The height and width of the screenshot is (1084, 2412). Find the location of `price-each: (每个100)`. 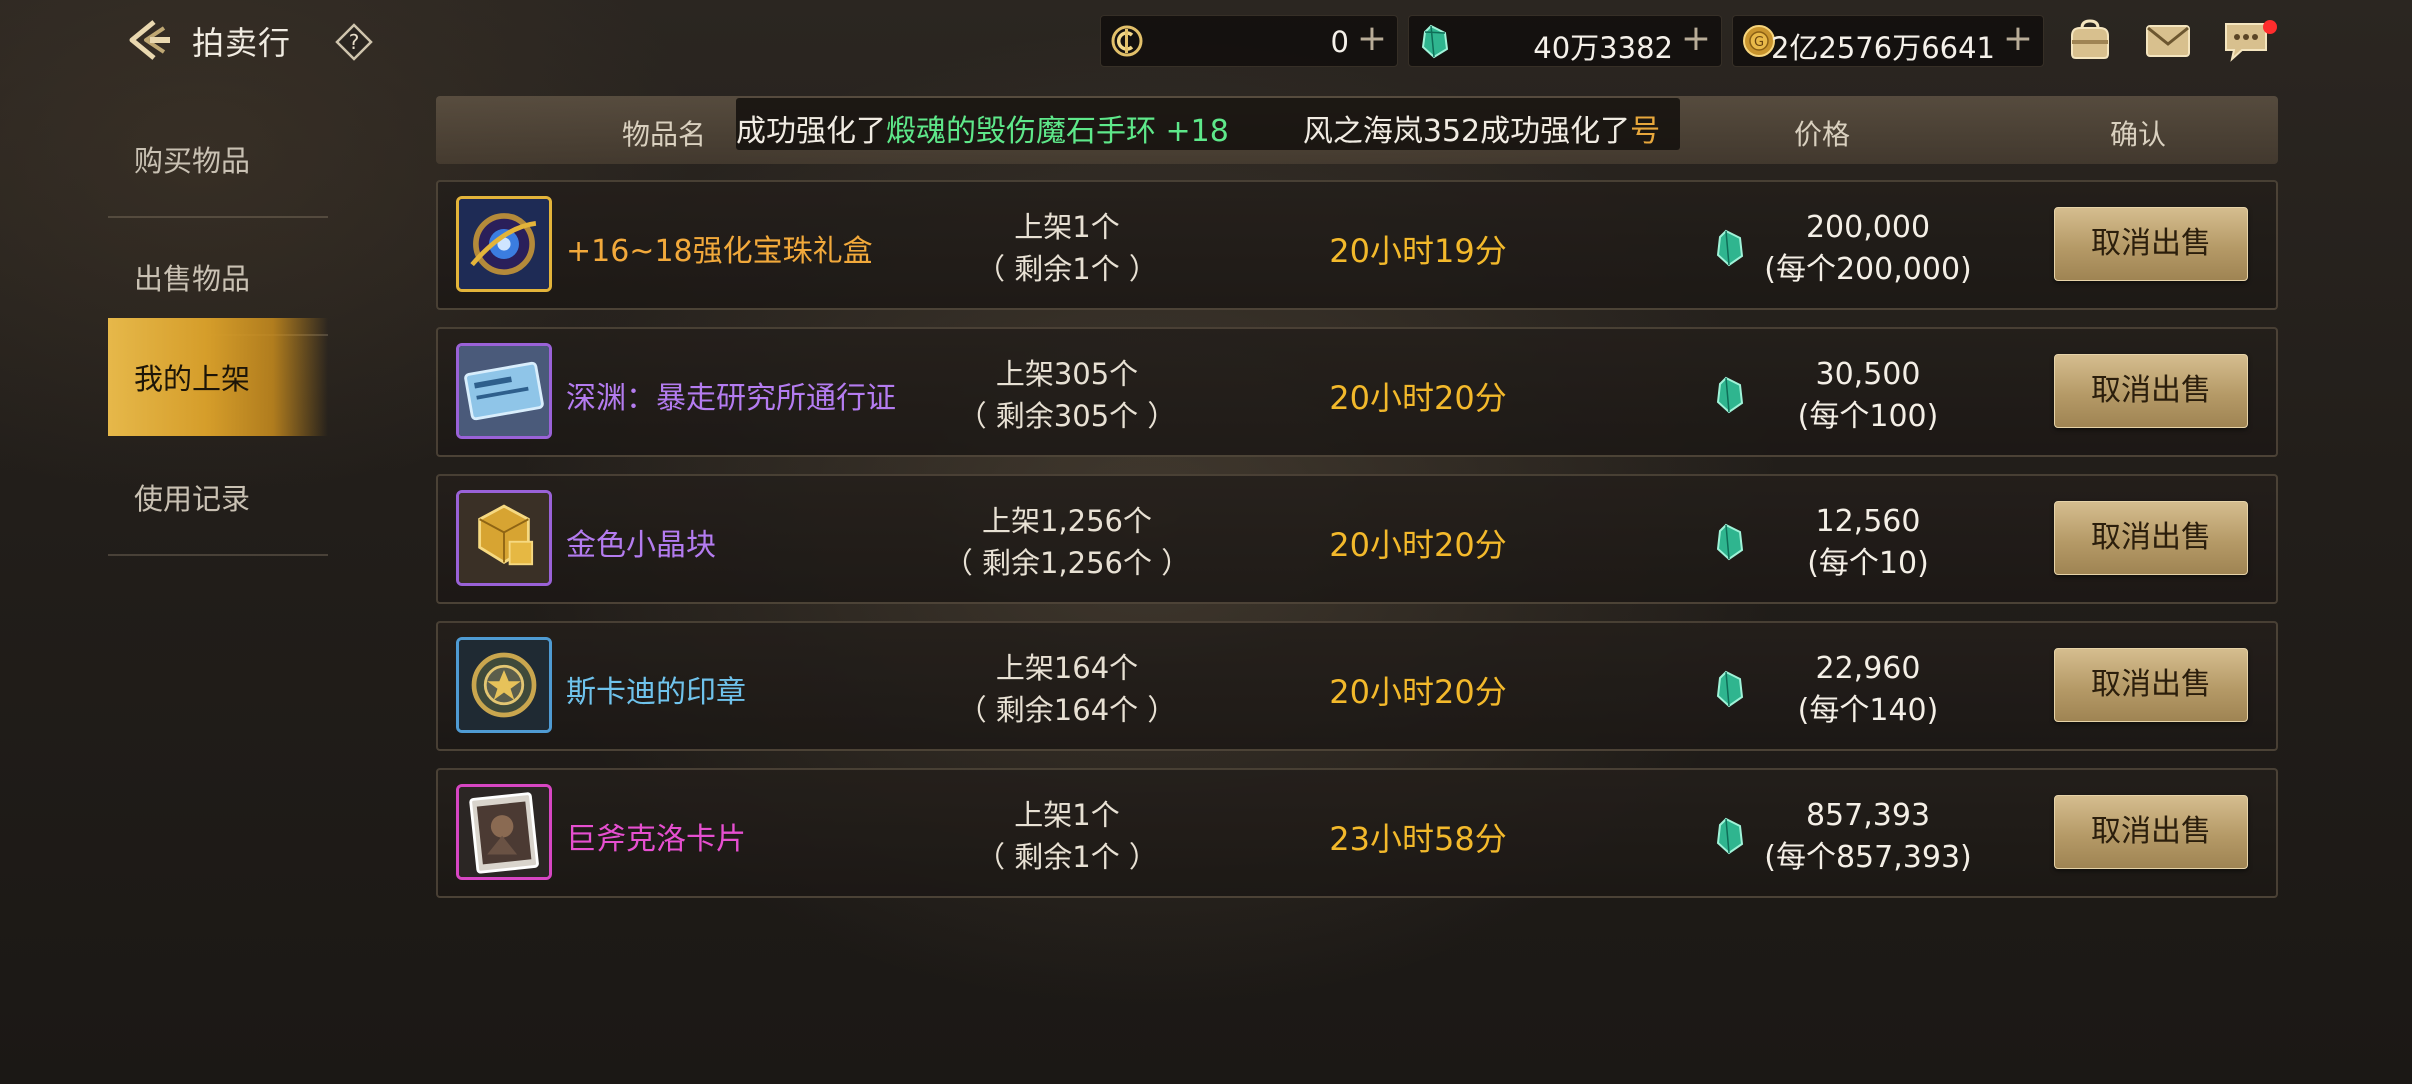

price-each: (每个100) is located at coordinates (1868, 416).